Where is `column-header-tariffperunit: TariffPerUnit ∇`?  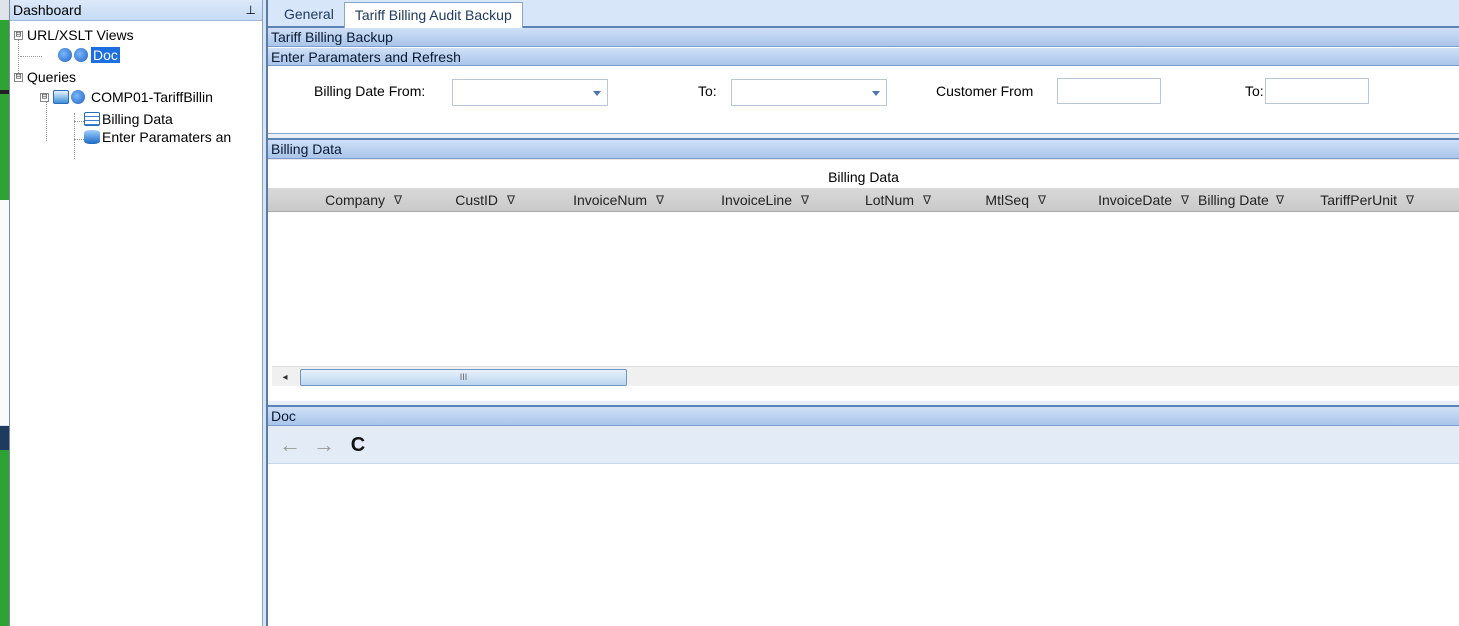
column-header-tariffperunit: TariffPerUnit ∇ is located at coordinates (1358, 199).